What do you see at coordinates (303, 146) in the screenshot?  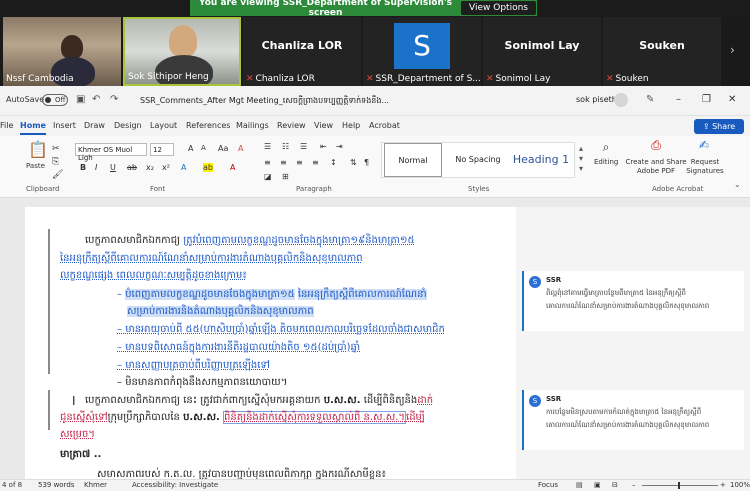 I see `multilevel-list-icon: ☰` at bounding box center [303, 146].